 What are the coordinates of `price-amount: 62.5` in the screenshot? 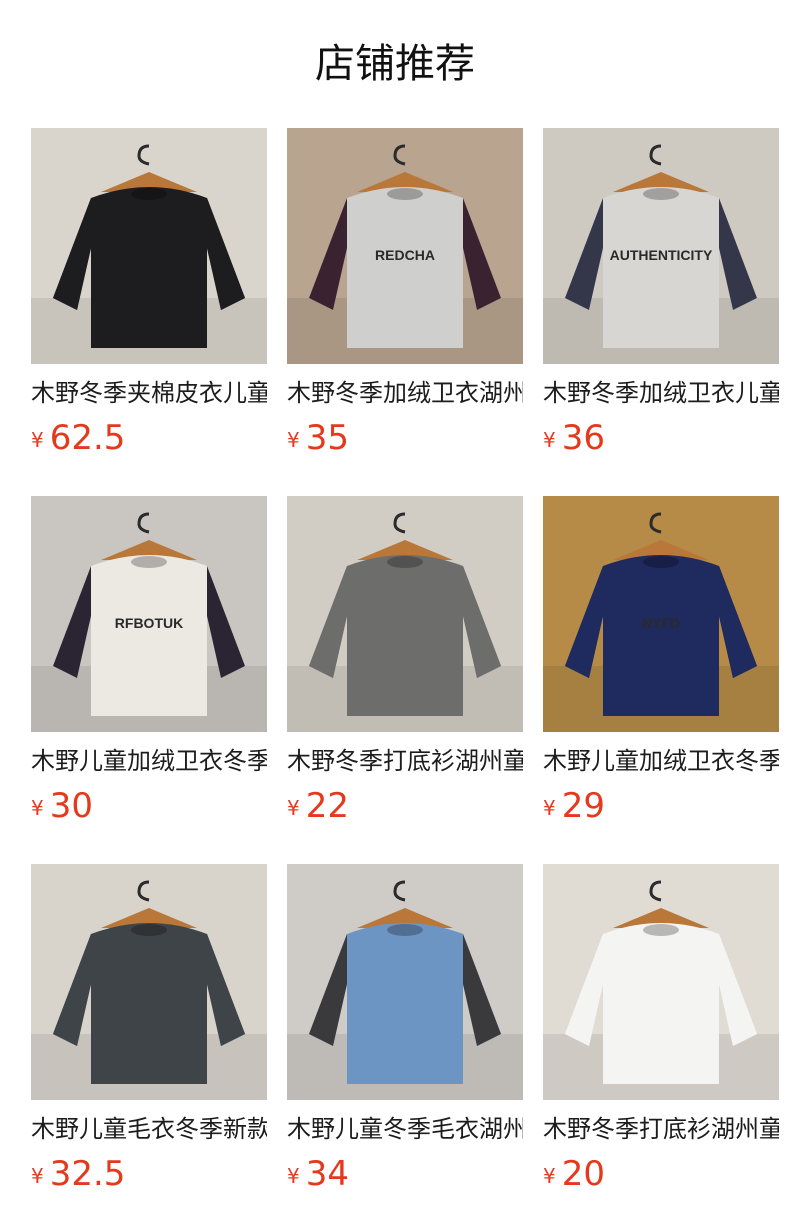 It's located at (87, 438).